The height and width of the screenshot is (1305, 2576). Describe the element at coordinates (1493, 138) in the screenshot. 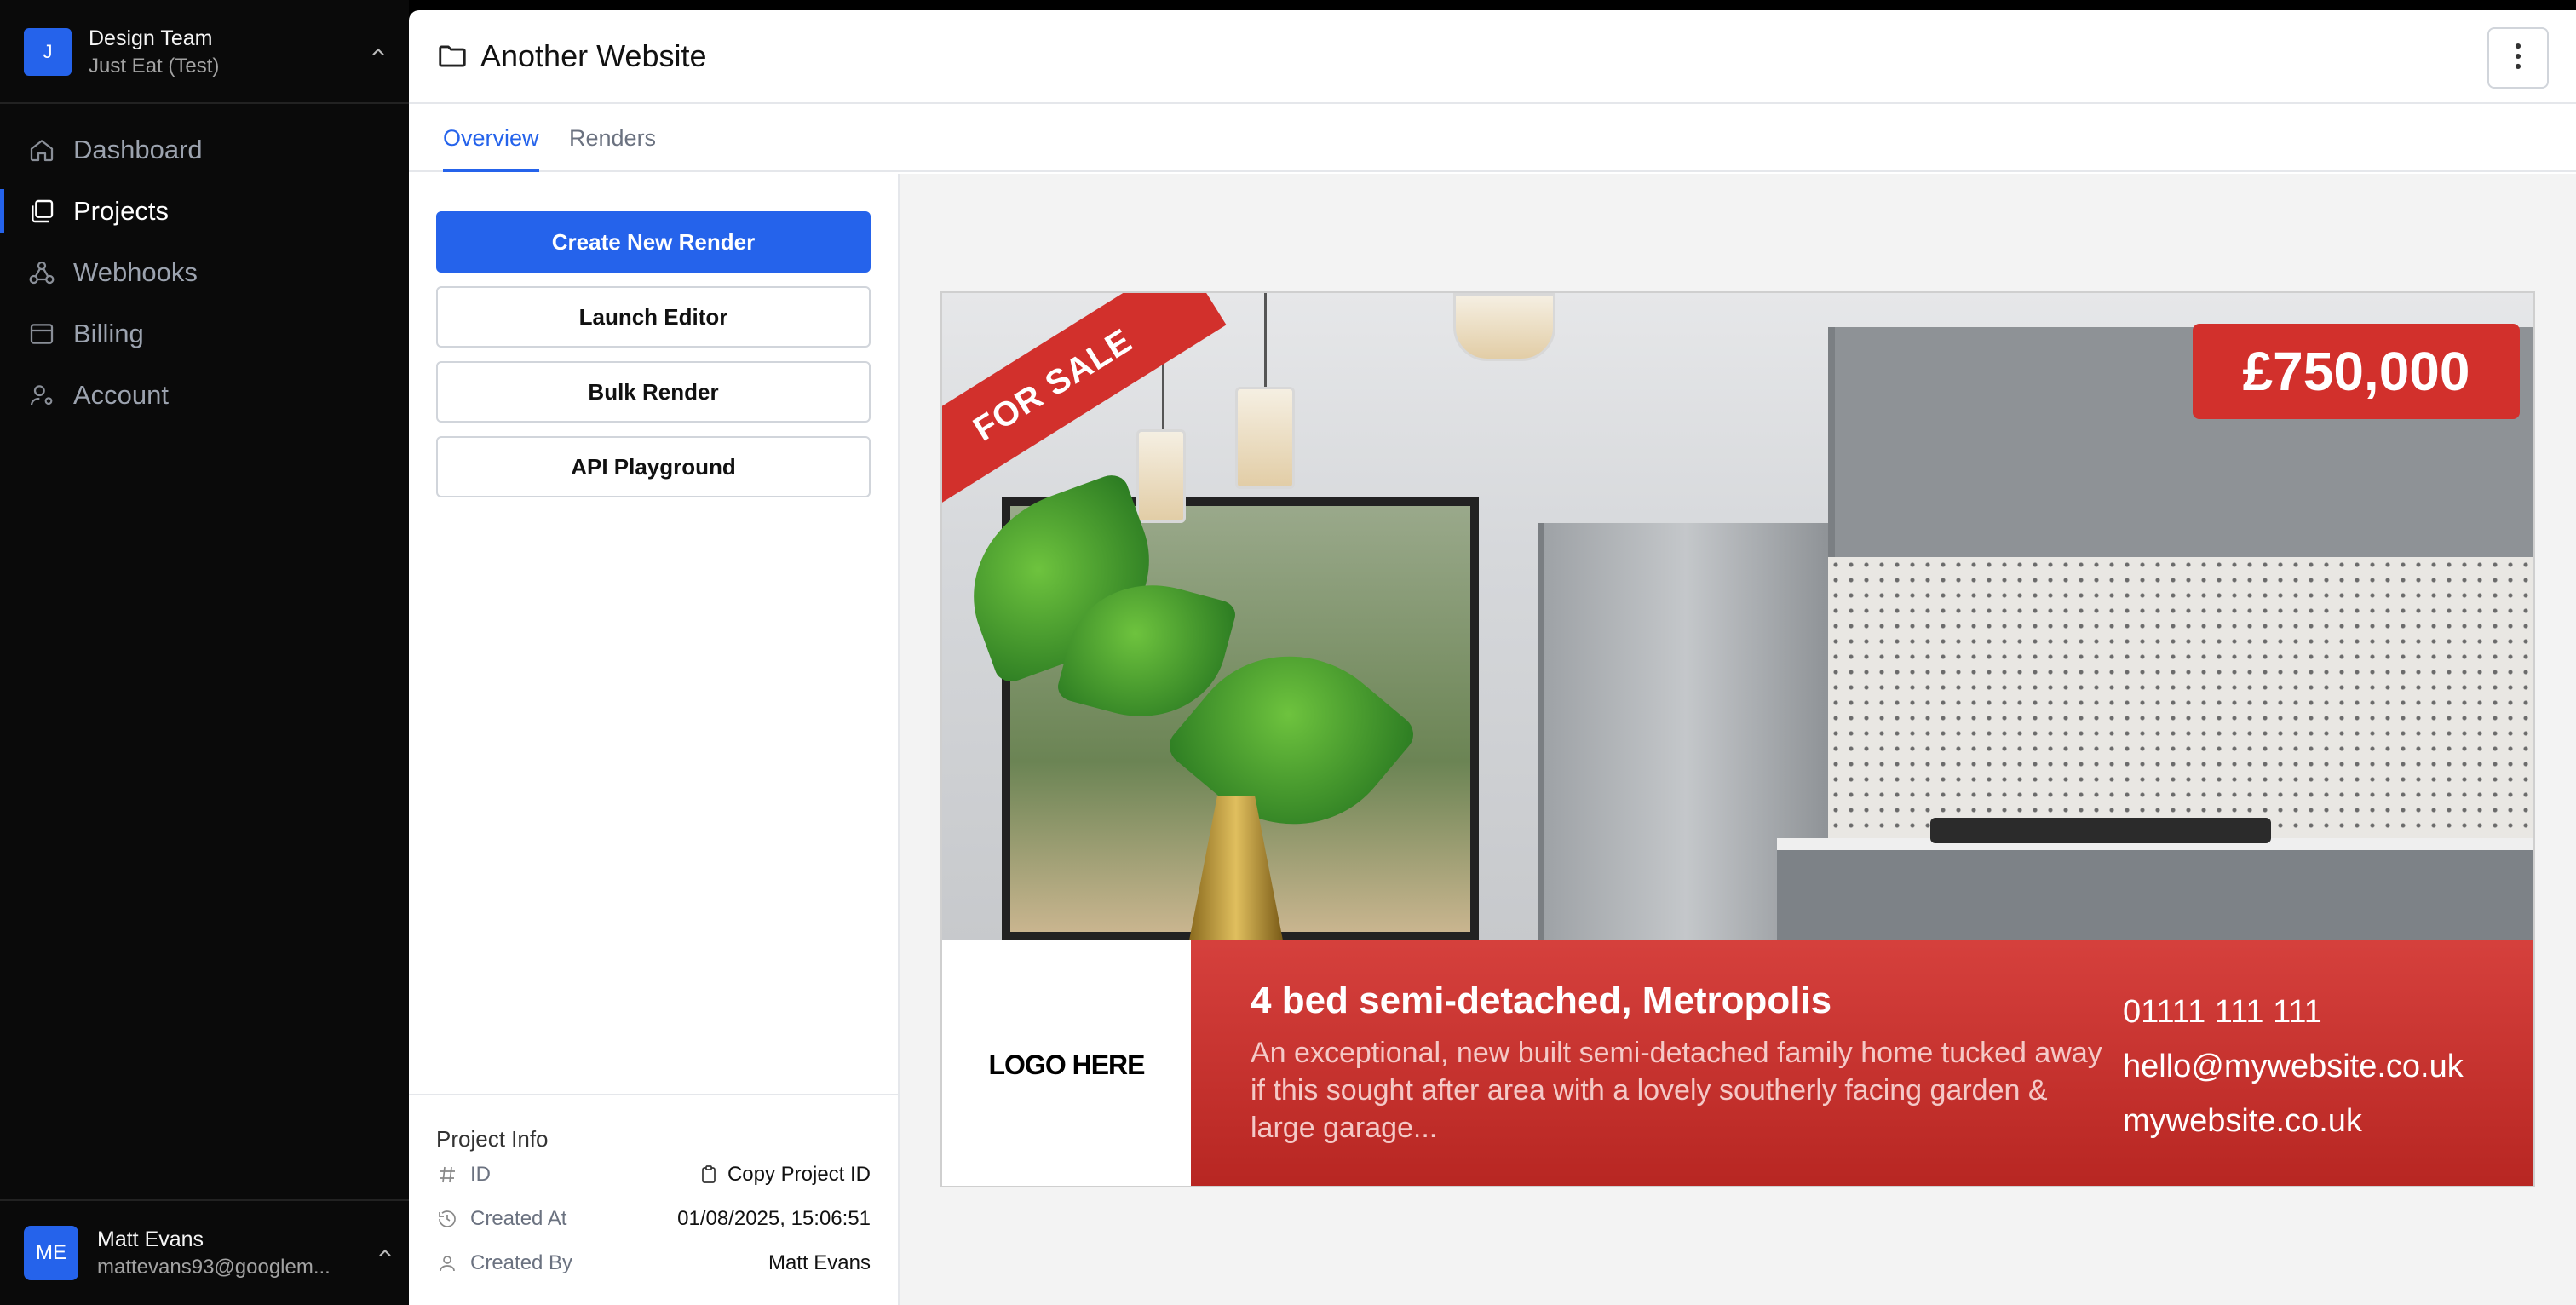

I see `tab-bar: Overview Renders` at that location.